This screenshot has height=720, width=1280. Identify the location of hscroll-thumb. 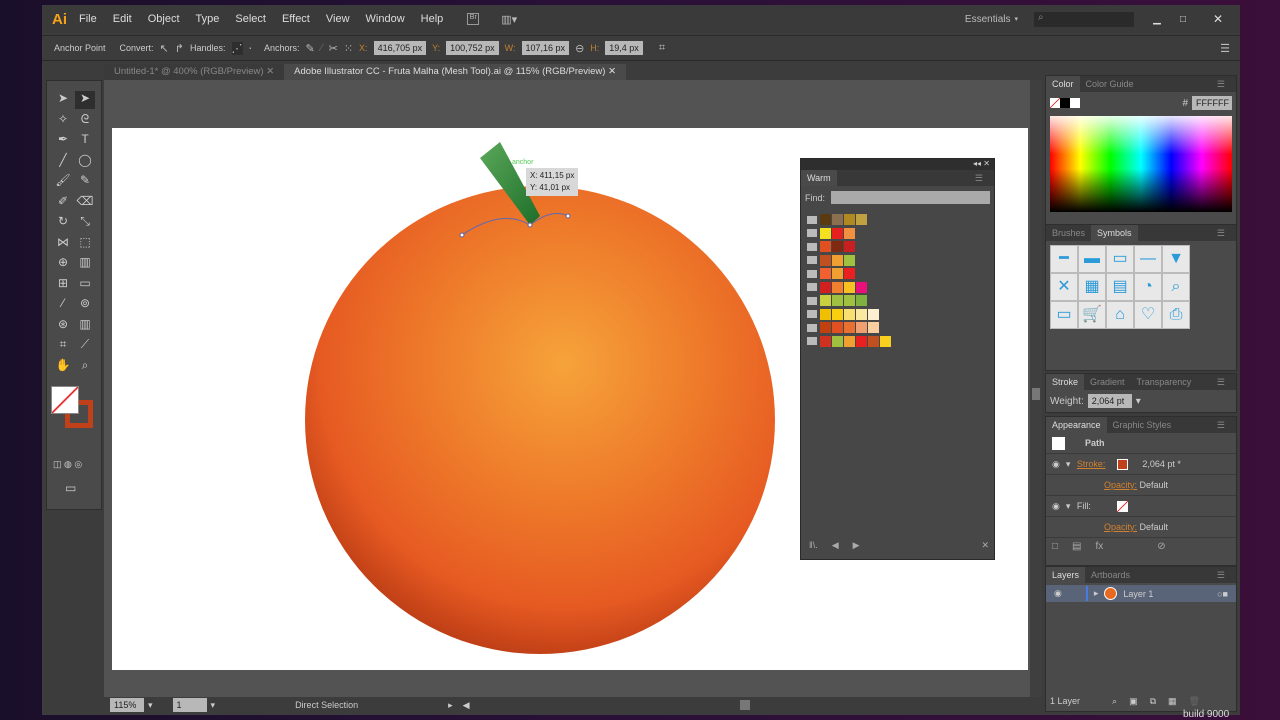
(744, 705).